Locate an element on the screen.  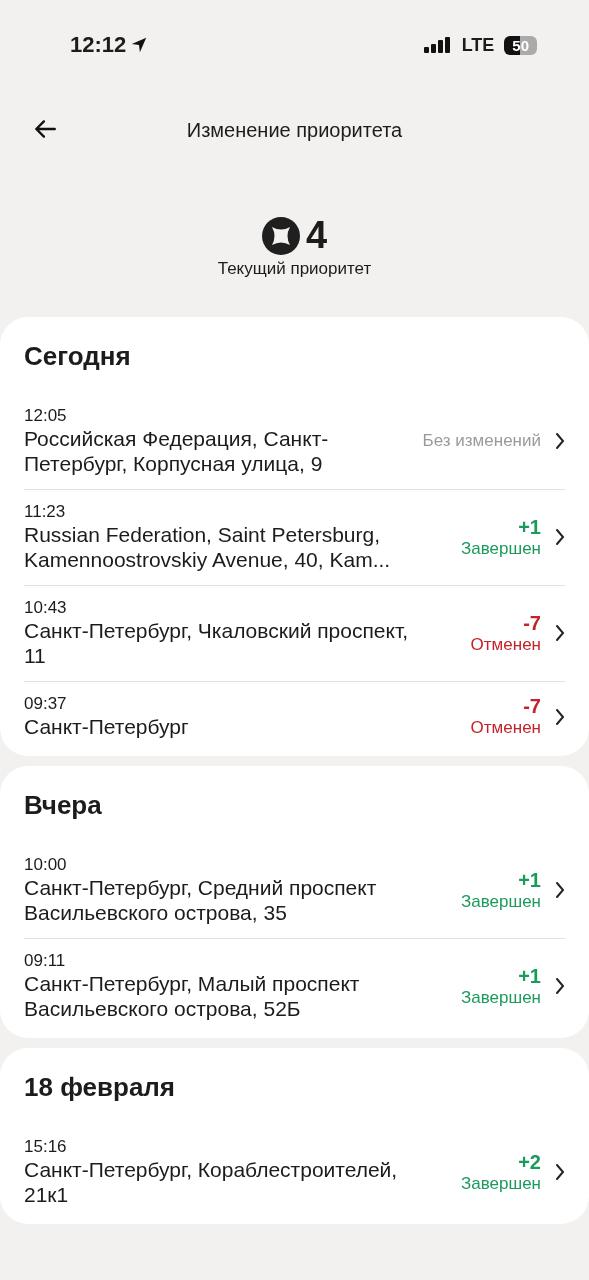
item-status: Без изменений is located at coordinates (481, 441).